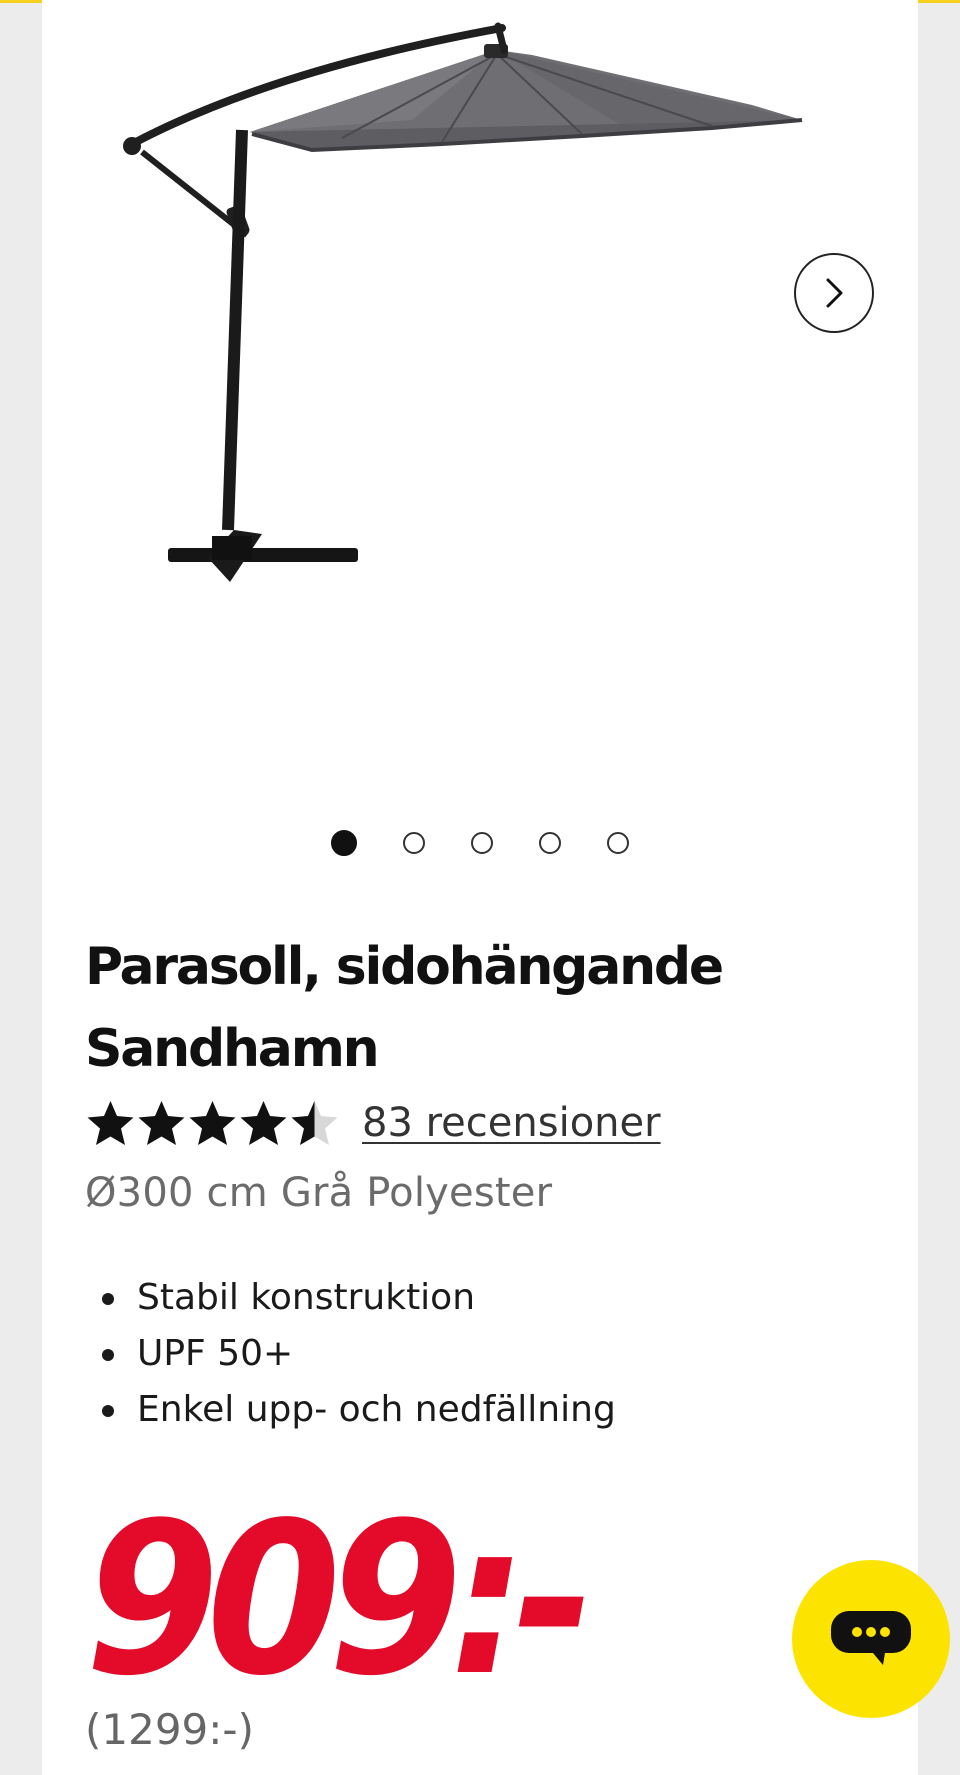 Image resolution: width=960 pixels, height=1775 pixels. I want to click on chat-bubble-icon, so click(871, 1638).